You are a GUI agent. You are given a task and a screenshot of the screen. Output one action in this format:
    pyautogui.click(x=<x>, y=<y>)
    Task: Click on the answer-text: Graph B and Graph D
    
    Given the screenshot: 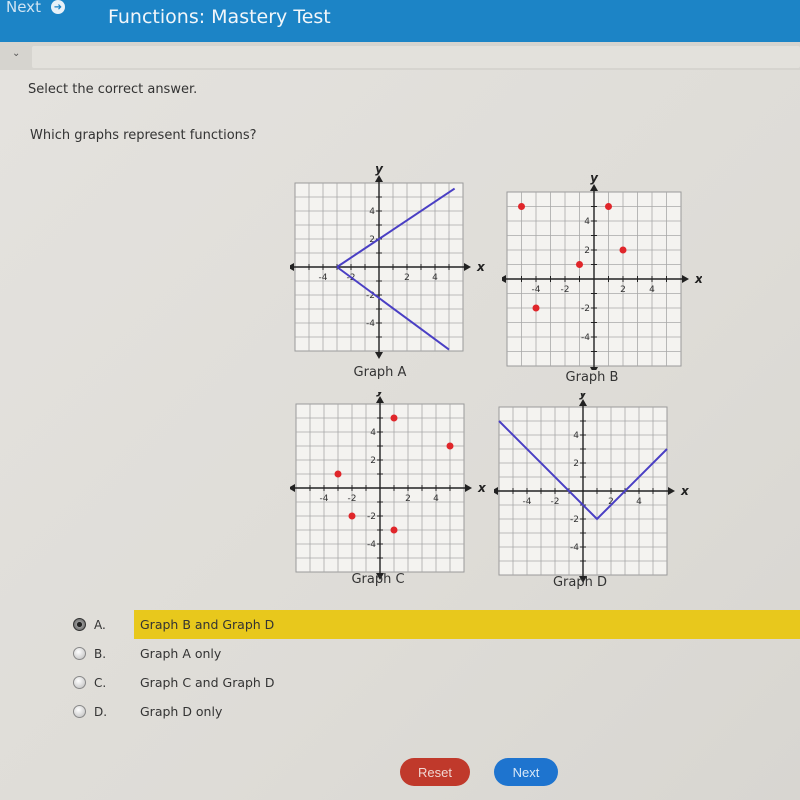 What is the action you would take?
    pyautogui.click(x=467, y=624)
    